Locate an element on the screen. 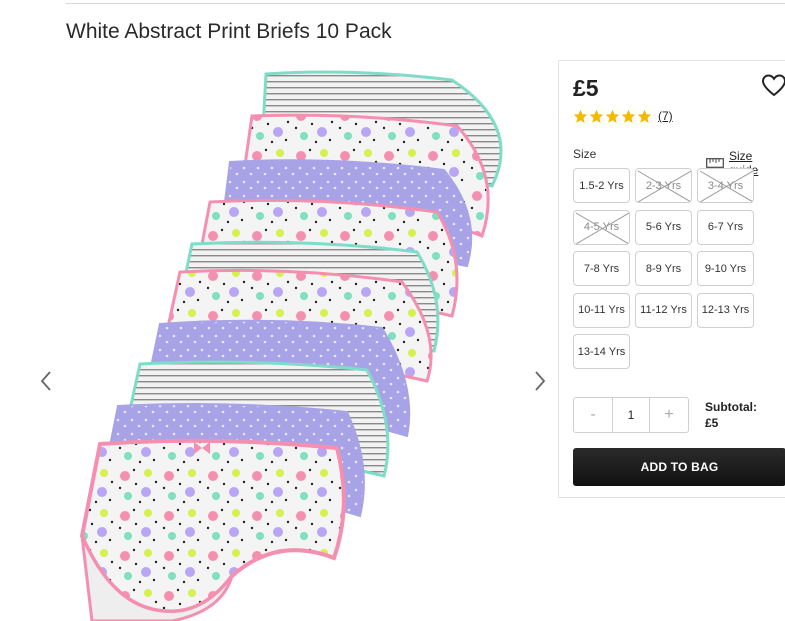 The image size is (785, 621). size-option-label: 1.5-2 Yrs is located at coordinates (601, 185).